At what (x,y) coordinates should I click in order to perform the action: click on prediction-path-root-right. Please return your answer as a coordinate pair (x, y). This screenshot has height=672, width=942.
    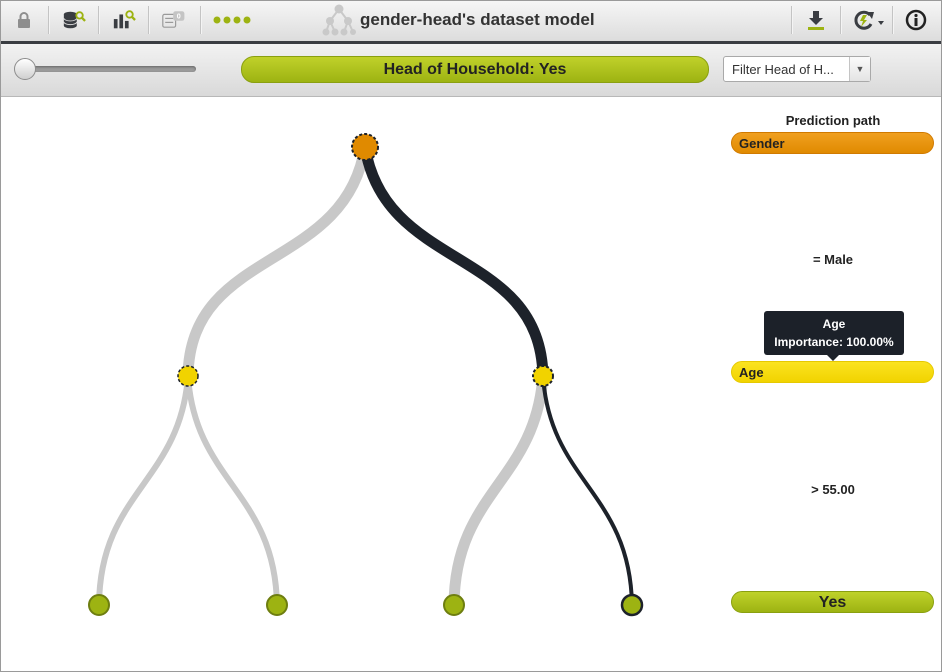
    Looking at the image, I should click on (454, 261).